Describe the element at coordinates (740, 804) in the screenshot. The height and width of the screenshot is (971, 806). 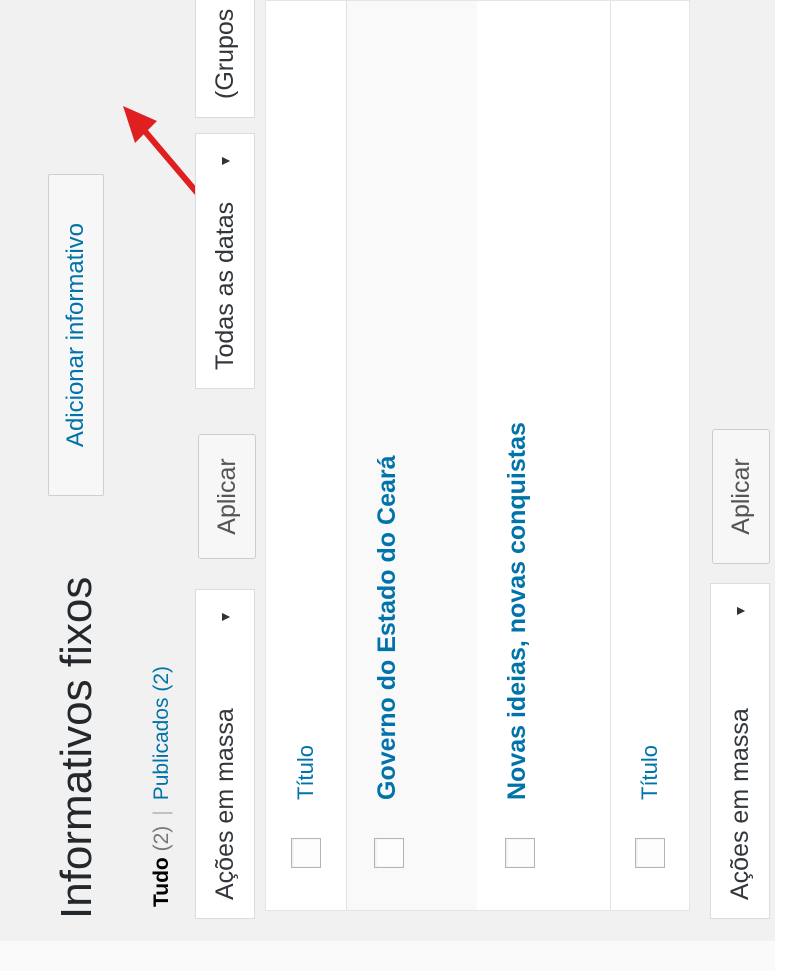
I see `bulk-actions-value-bottom: Ações em massa` at that location.